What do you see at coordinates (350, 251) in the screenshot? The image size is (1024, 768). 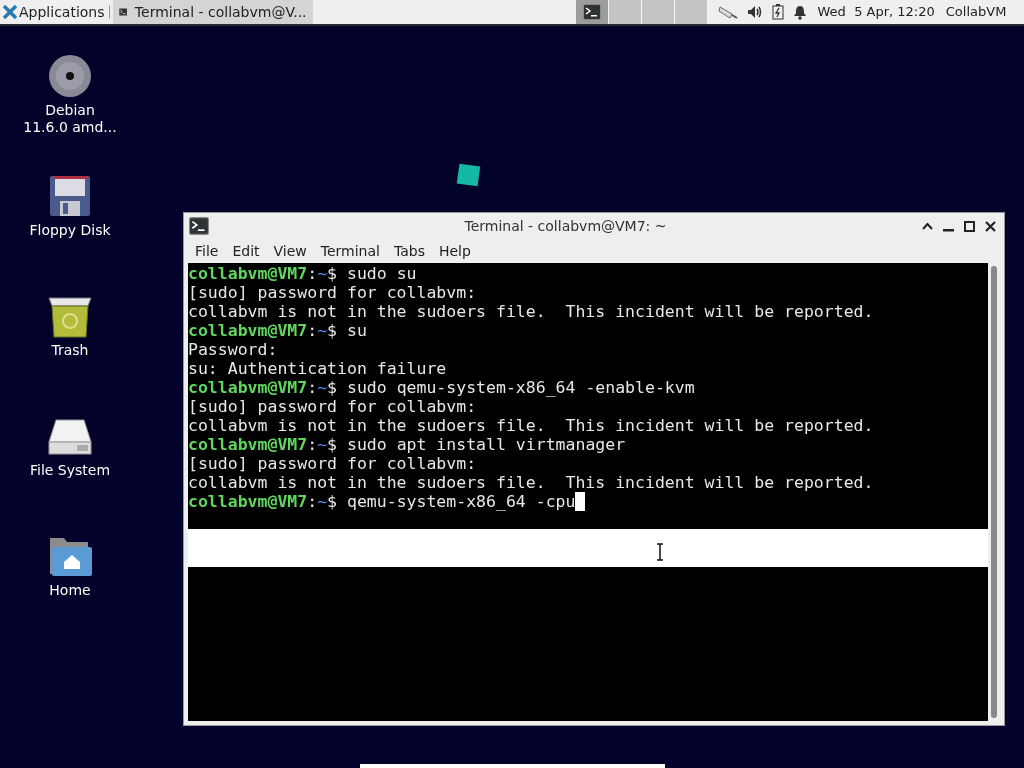 I see `menu-item: Terminal` at bounding box center [350, 251].